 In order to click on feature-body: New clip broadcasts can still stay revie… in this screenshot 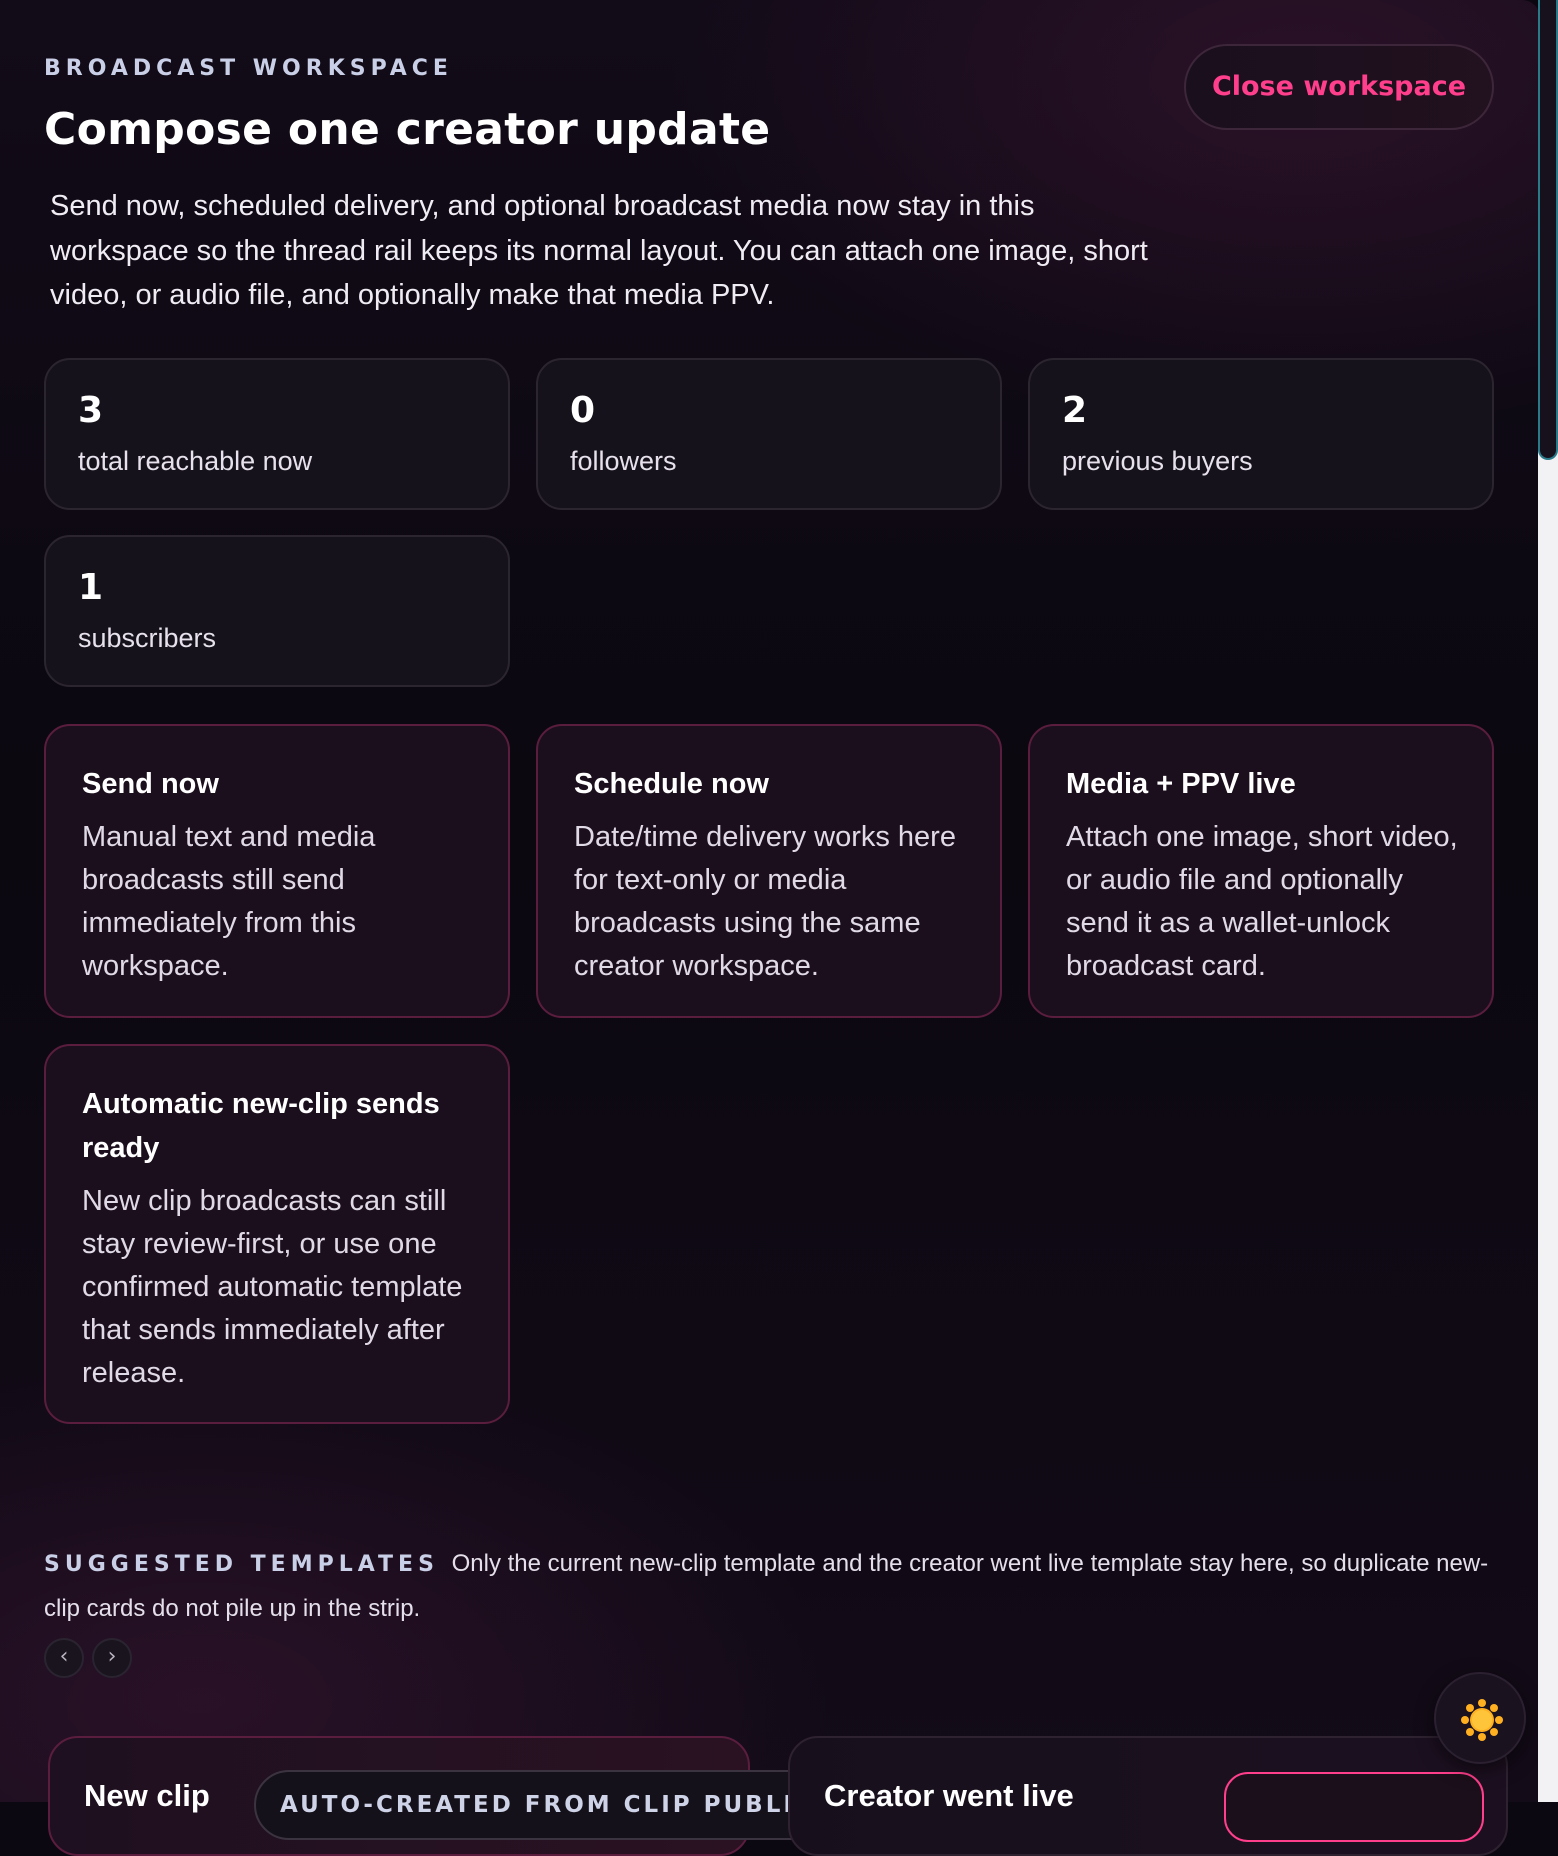, I will do `click(272, 1287)`.